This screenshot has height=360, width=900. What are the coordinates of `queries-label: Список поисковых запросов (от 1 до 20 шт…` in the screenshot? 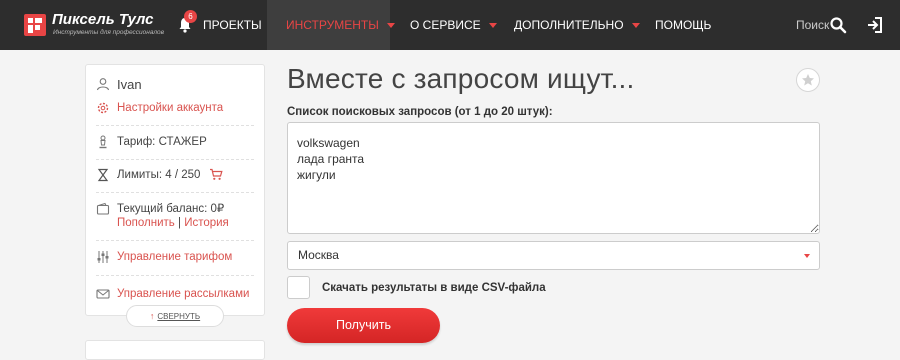 It's located at (420, 112).